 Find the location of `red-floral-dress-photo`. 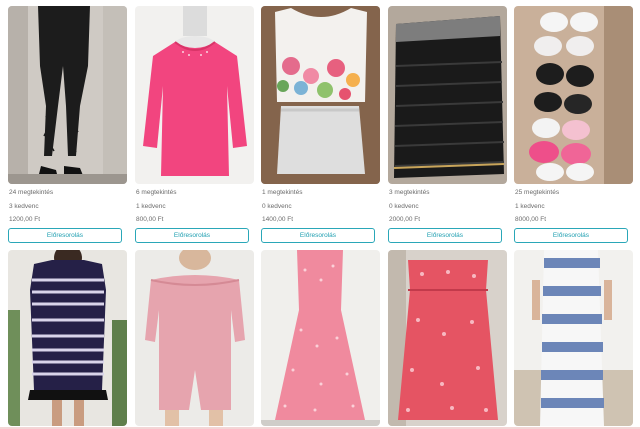

red-floral-dress-photo is located at coordinates (447, 338).